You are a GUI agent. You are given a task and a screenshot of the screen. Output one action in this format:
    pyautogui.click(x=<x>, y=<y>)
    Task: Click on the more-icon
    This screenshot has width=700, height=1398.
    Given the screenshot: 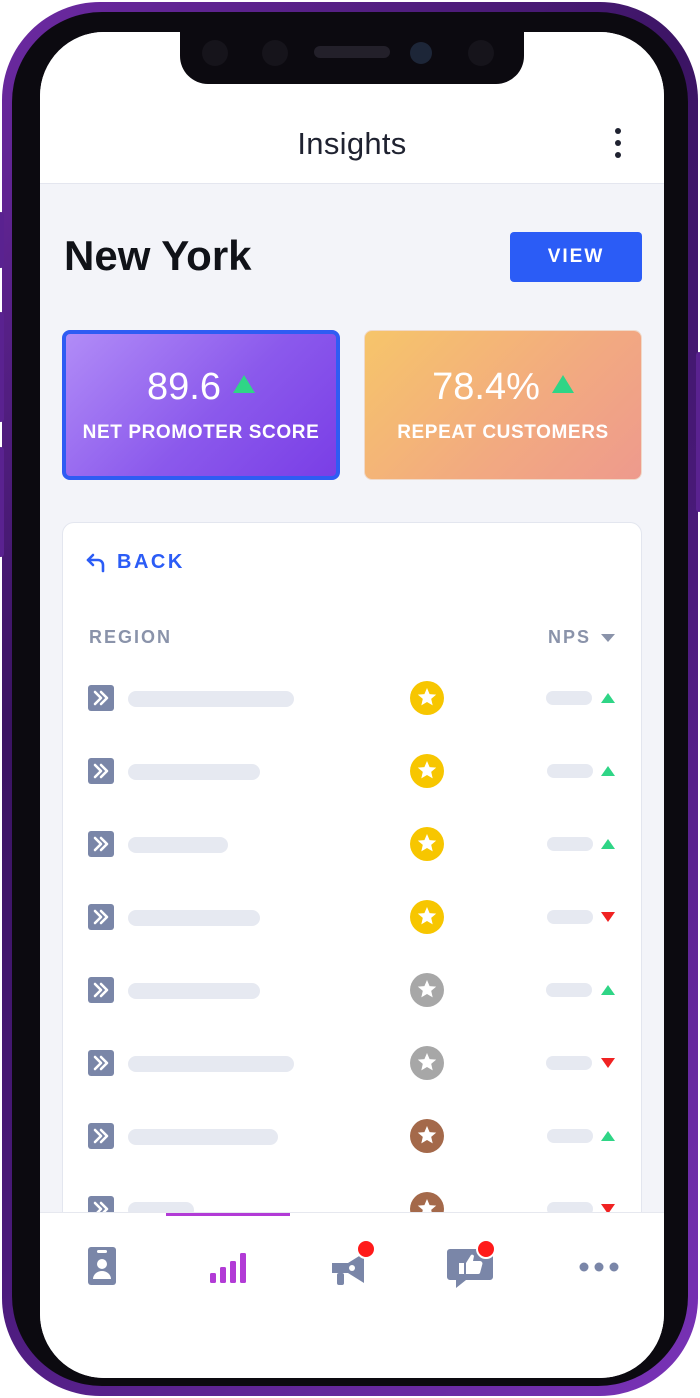 What is the action you would take?
    pyautogui.click(x=599, y=1267)
    